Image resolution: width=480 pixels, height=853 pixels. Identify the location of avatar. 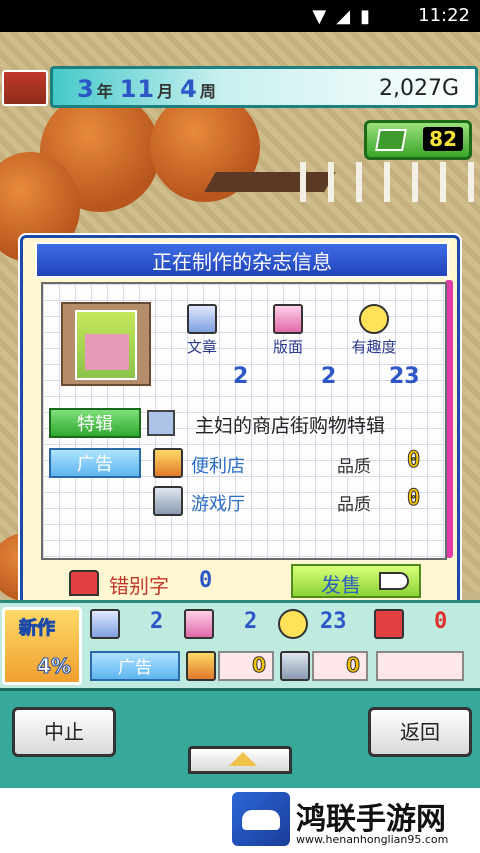
(25, 88).